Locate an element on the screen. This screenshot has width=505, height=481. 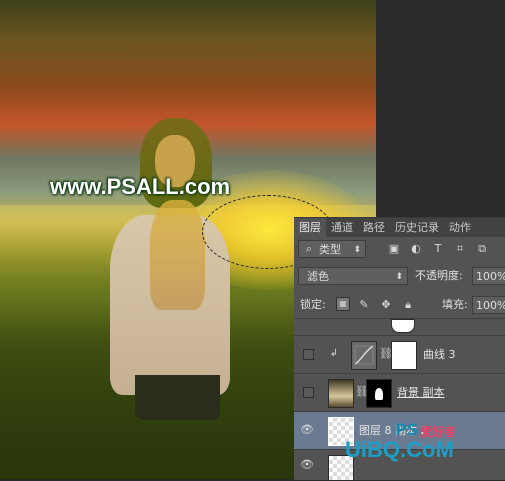
lock-all-icon: 🔒︎ is located at coordinates (408, 305).